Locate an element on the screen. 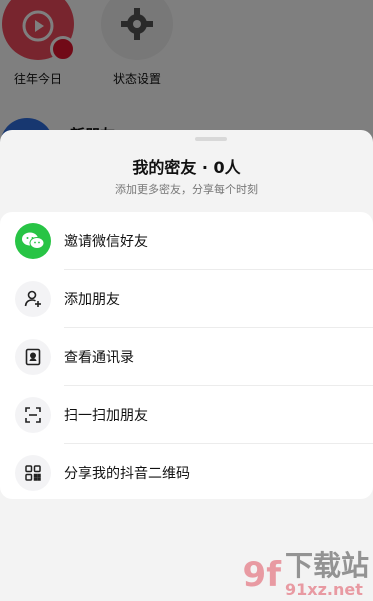  invite-wechat-friend-option: 邀请微信好友 is located at coordinates (186, 241).